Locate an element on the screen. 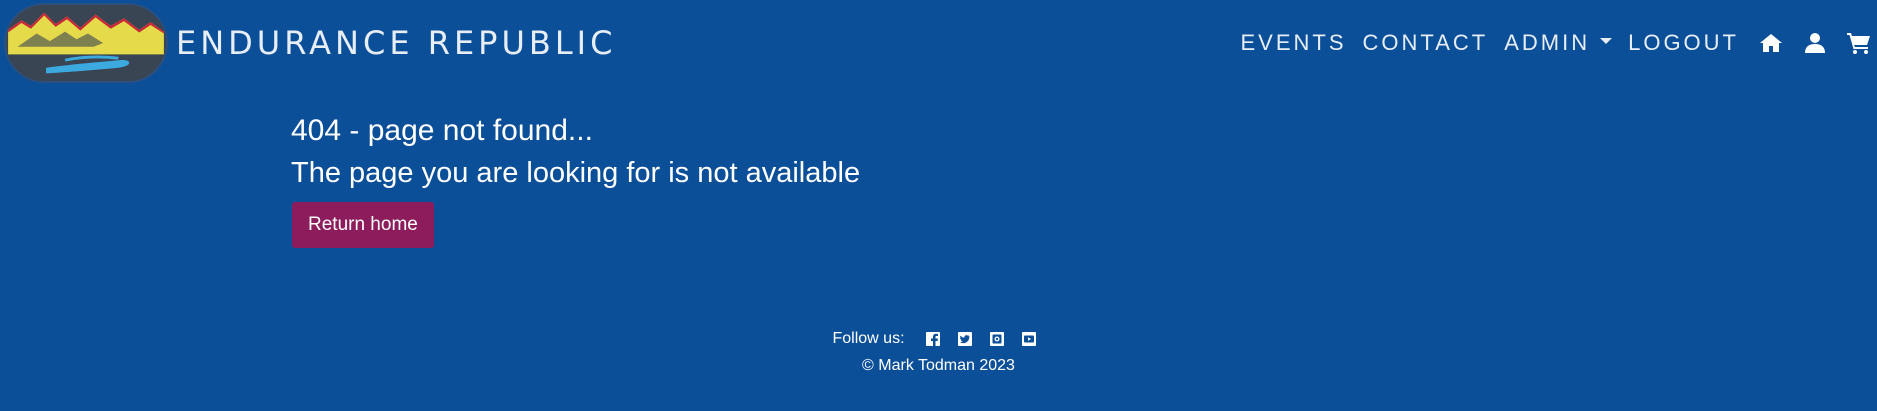 Image resolution: width=1877 pixels, height=411 pixels. nav-admin-label: ADMIN is located at coordinates (1547, 42).